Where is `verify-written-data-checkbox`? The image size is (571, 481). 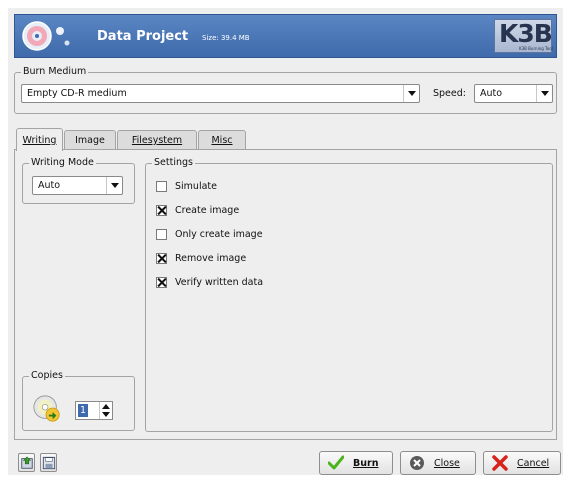 verify-written-data-checkbox is located at coordinates (161, 282).